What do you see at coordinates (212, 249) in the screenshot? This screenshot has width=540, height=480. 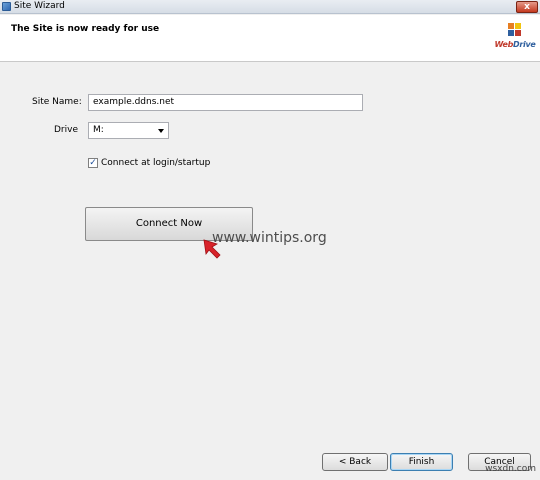 I see `red-arrow-icon` at bounding box center [212, 249].